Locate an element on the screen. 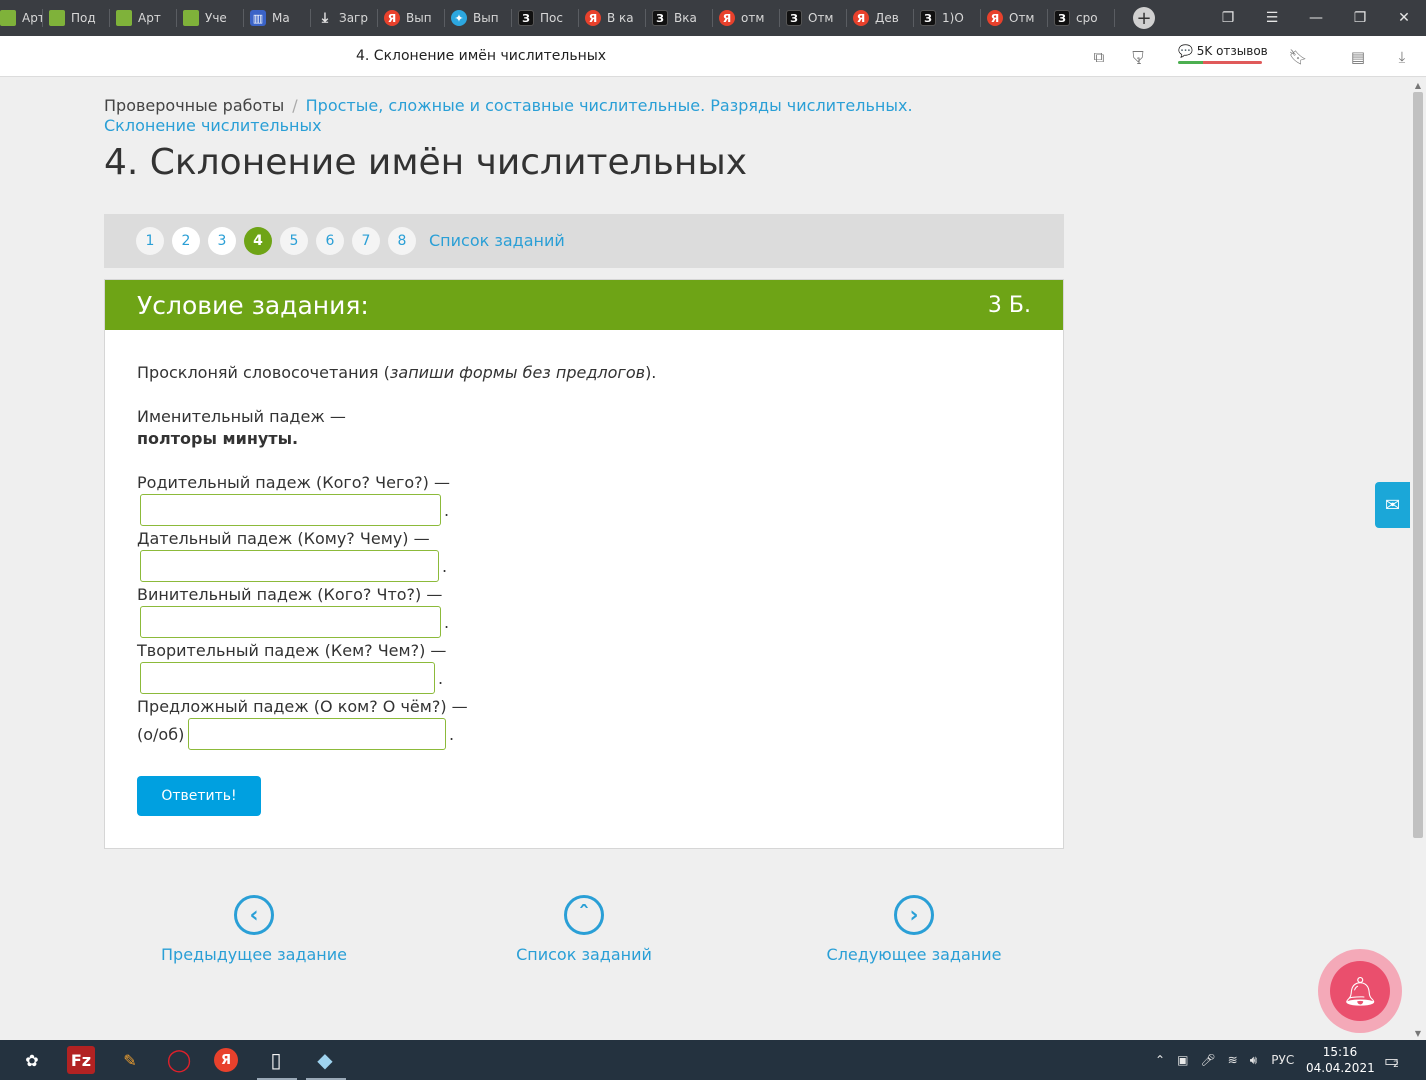 This screenshot has height=1080, width=1426. next-task-label: Следующее задание is located at coordinates (914, 954).